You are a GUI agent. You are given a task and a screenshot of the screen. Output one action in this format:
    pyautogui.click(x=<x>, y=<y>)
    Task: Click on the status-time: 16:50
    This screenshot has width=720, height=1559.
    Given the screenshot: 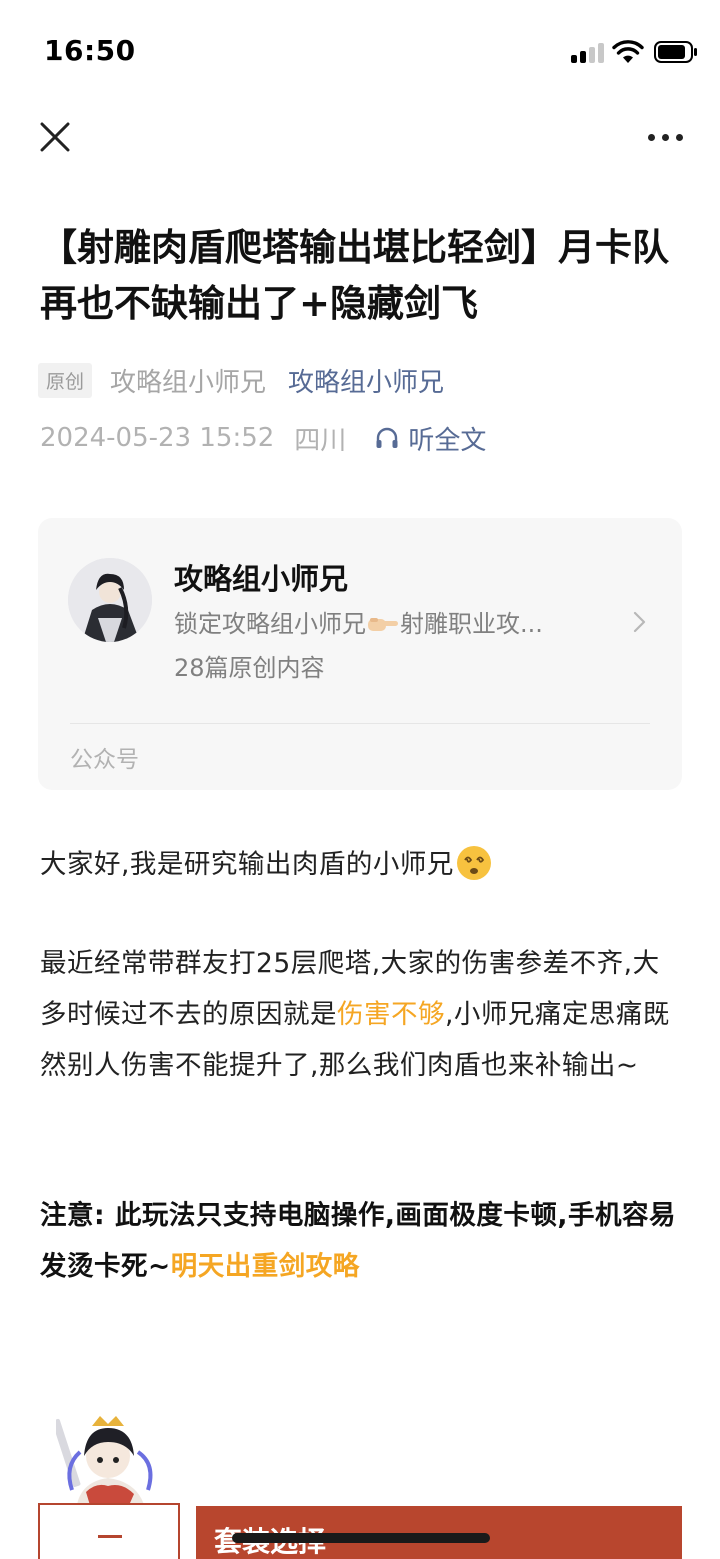 What is the action you would take?
    pyautogui.click(x=90, y=50)
    